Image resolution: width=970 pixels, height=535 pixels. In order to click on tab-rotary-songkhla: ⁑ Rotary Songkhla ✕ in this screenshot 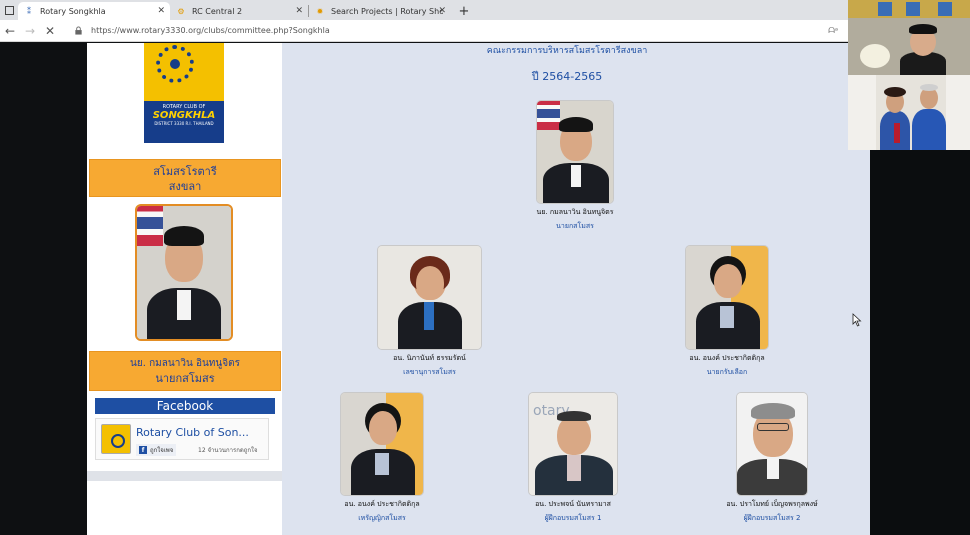, I will do `click(94, 11)`.